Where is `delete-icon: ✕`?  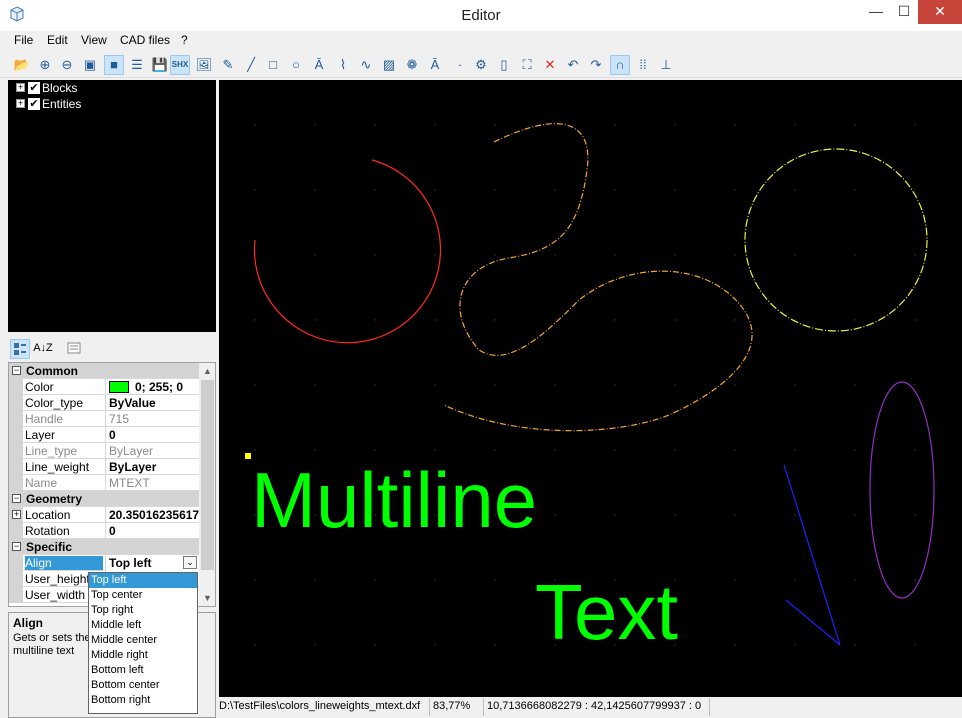
delete-icon: ✕ is located at coordinates (550, 65).